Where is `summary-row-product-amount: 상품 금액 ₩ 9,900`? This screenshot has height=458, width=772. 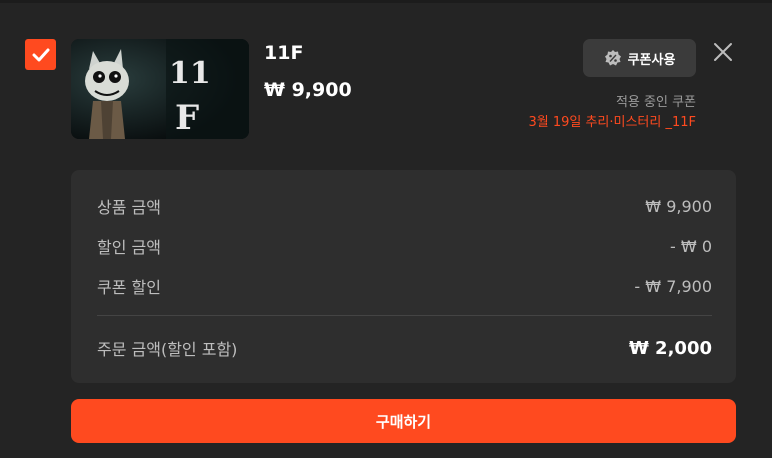
summary-row-product-amount: 상품 금액 ₩ 9,900 is located at coordinates (404, 206).